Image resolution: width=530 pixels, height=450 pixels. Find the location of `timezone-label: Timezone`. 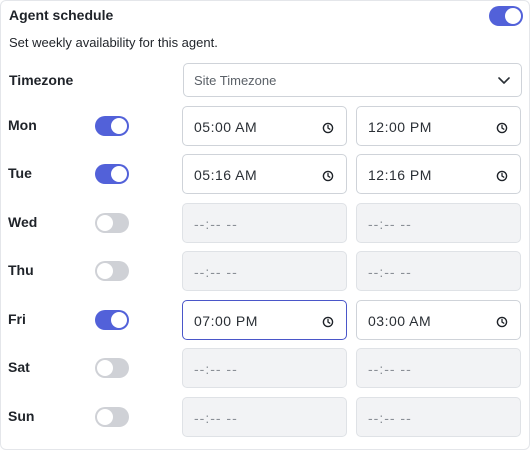

timezone-label: Timezone is located at coordinates (41, 80).